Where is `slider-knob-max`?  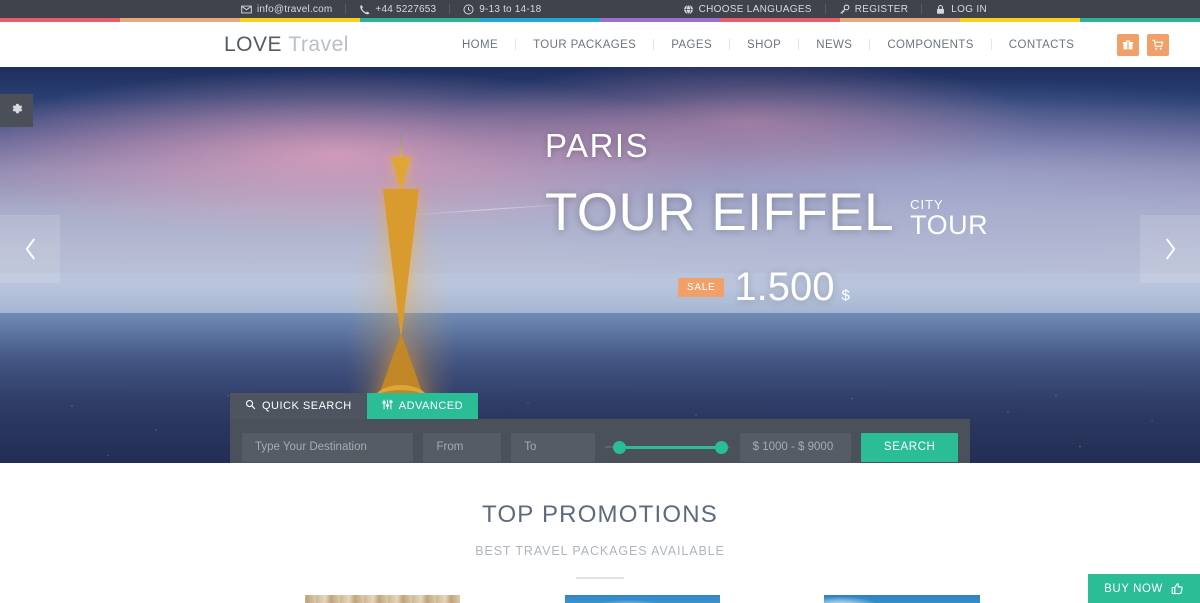
slider-knob-max is located at coordinates (721, 447).